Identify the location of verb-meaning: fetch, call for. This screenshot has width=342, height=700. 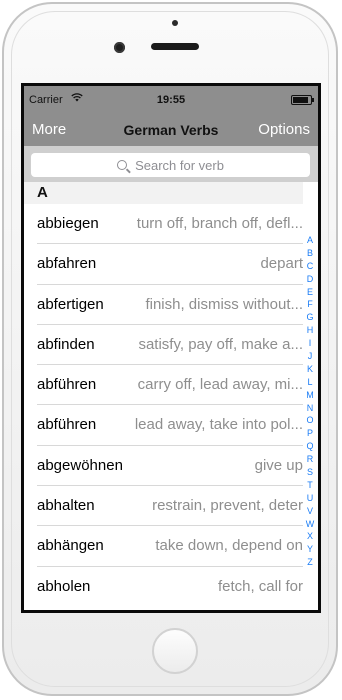
(260, 586).